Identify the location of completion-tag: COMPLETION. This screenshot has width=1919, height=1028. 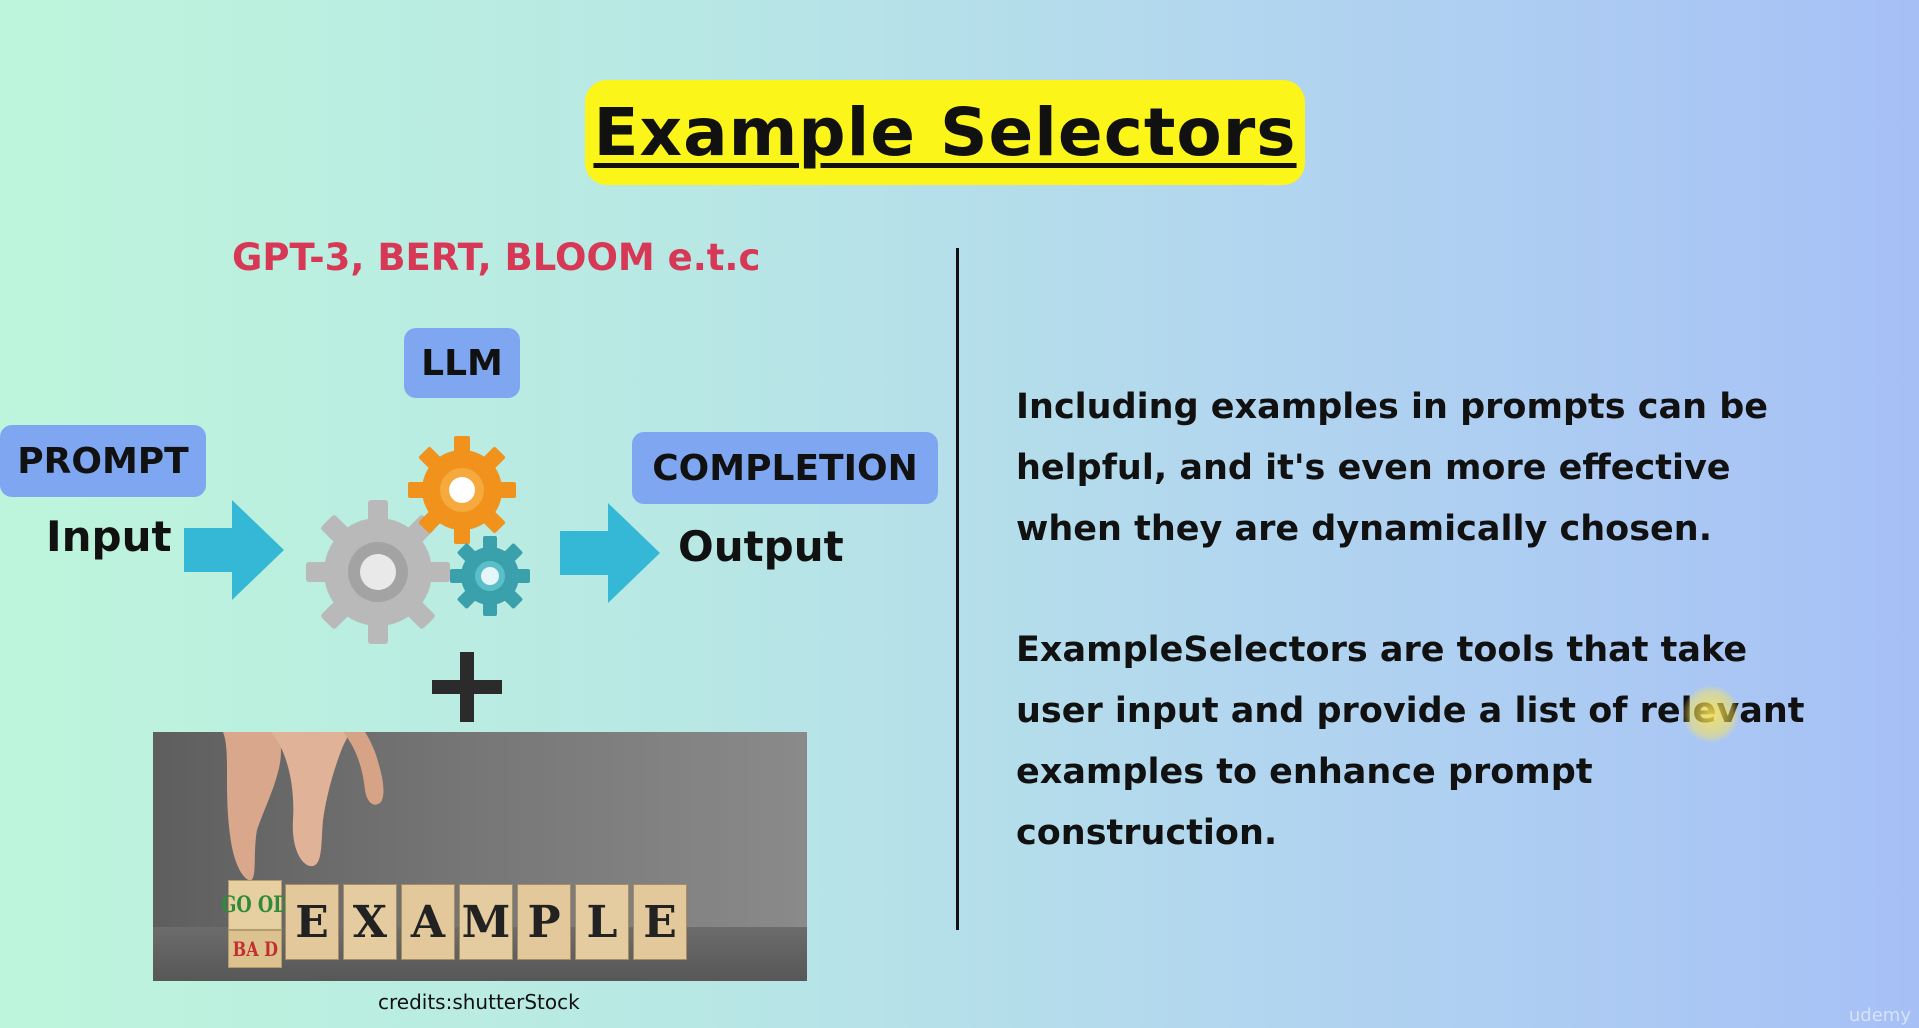
(785, 468).